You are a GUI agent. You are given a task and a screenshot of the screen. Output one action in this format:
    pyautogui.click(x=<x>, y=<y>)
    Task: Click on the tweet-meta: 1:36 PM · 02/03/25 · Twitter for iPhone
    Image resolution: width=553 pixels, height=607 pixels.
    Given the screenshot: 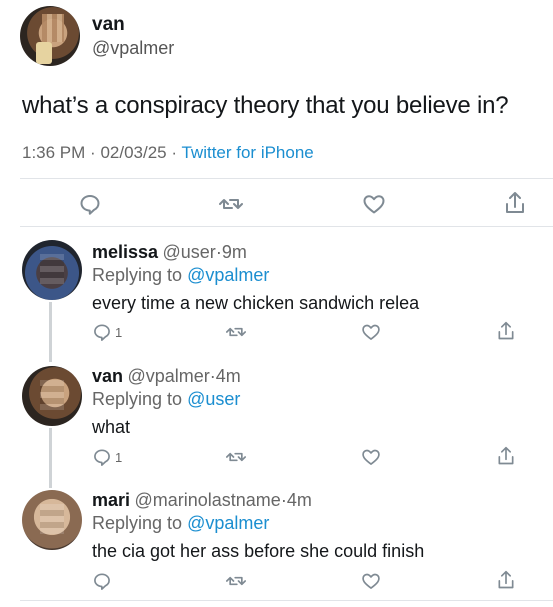 What is the action you would take?
    pyautogui.click(x=168, y=153)
    